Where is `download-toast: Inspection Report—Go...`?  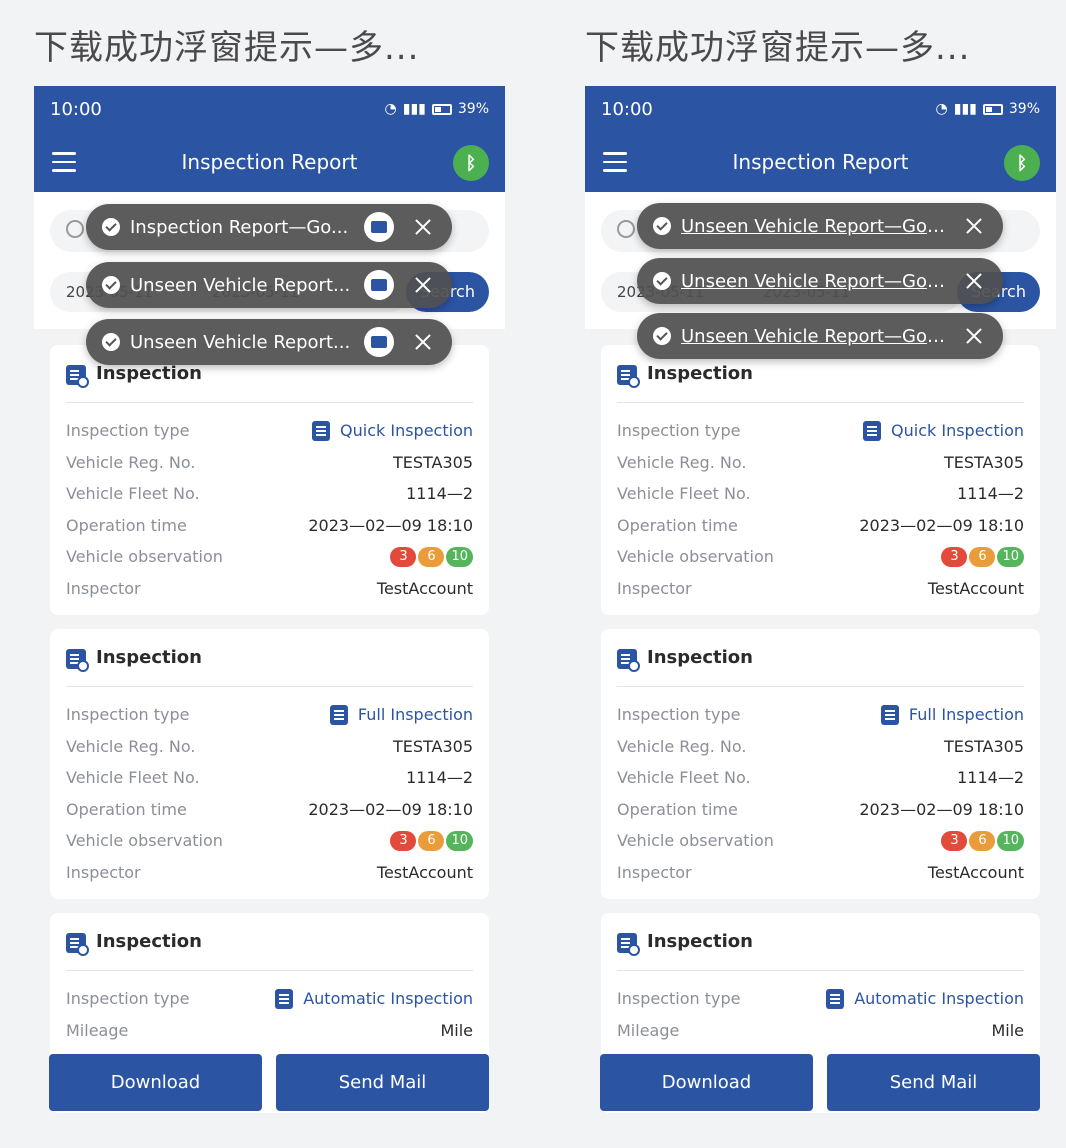 download-toast: Inspection Report—Go... is located at coordinates (269, 227).